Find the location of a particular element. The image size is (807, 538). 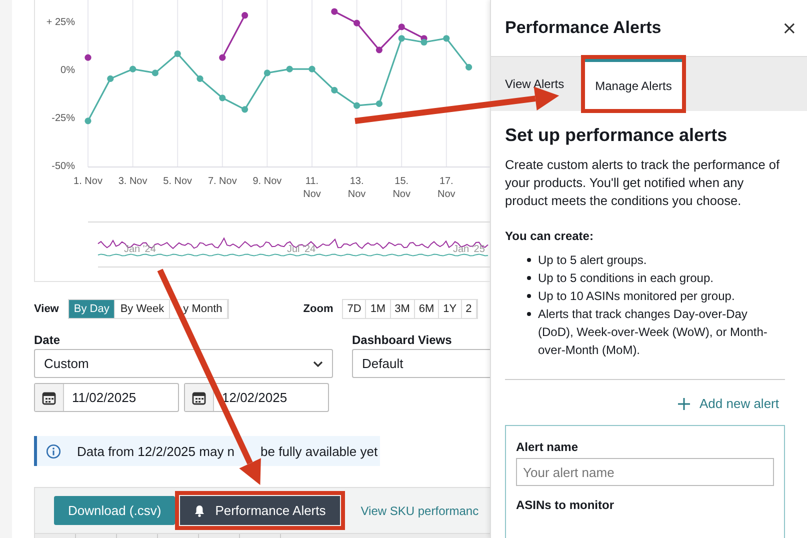

chevron-down-icon is located at coordinates (318, 363).